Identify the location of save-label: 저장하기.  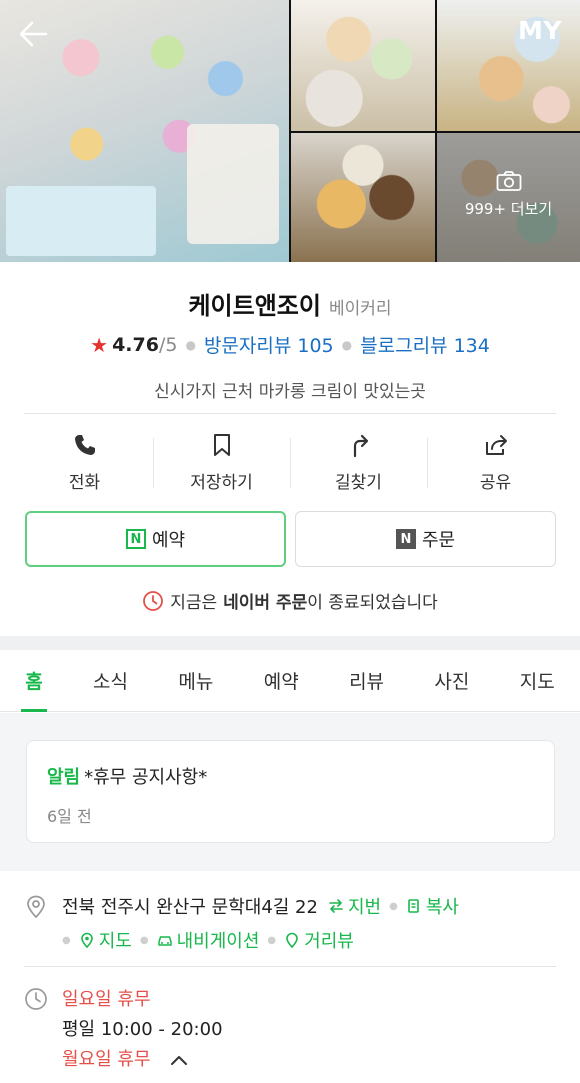
(221, 483).